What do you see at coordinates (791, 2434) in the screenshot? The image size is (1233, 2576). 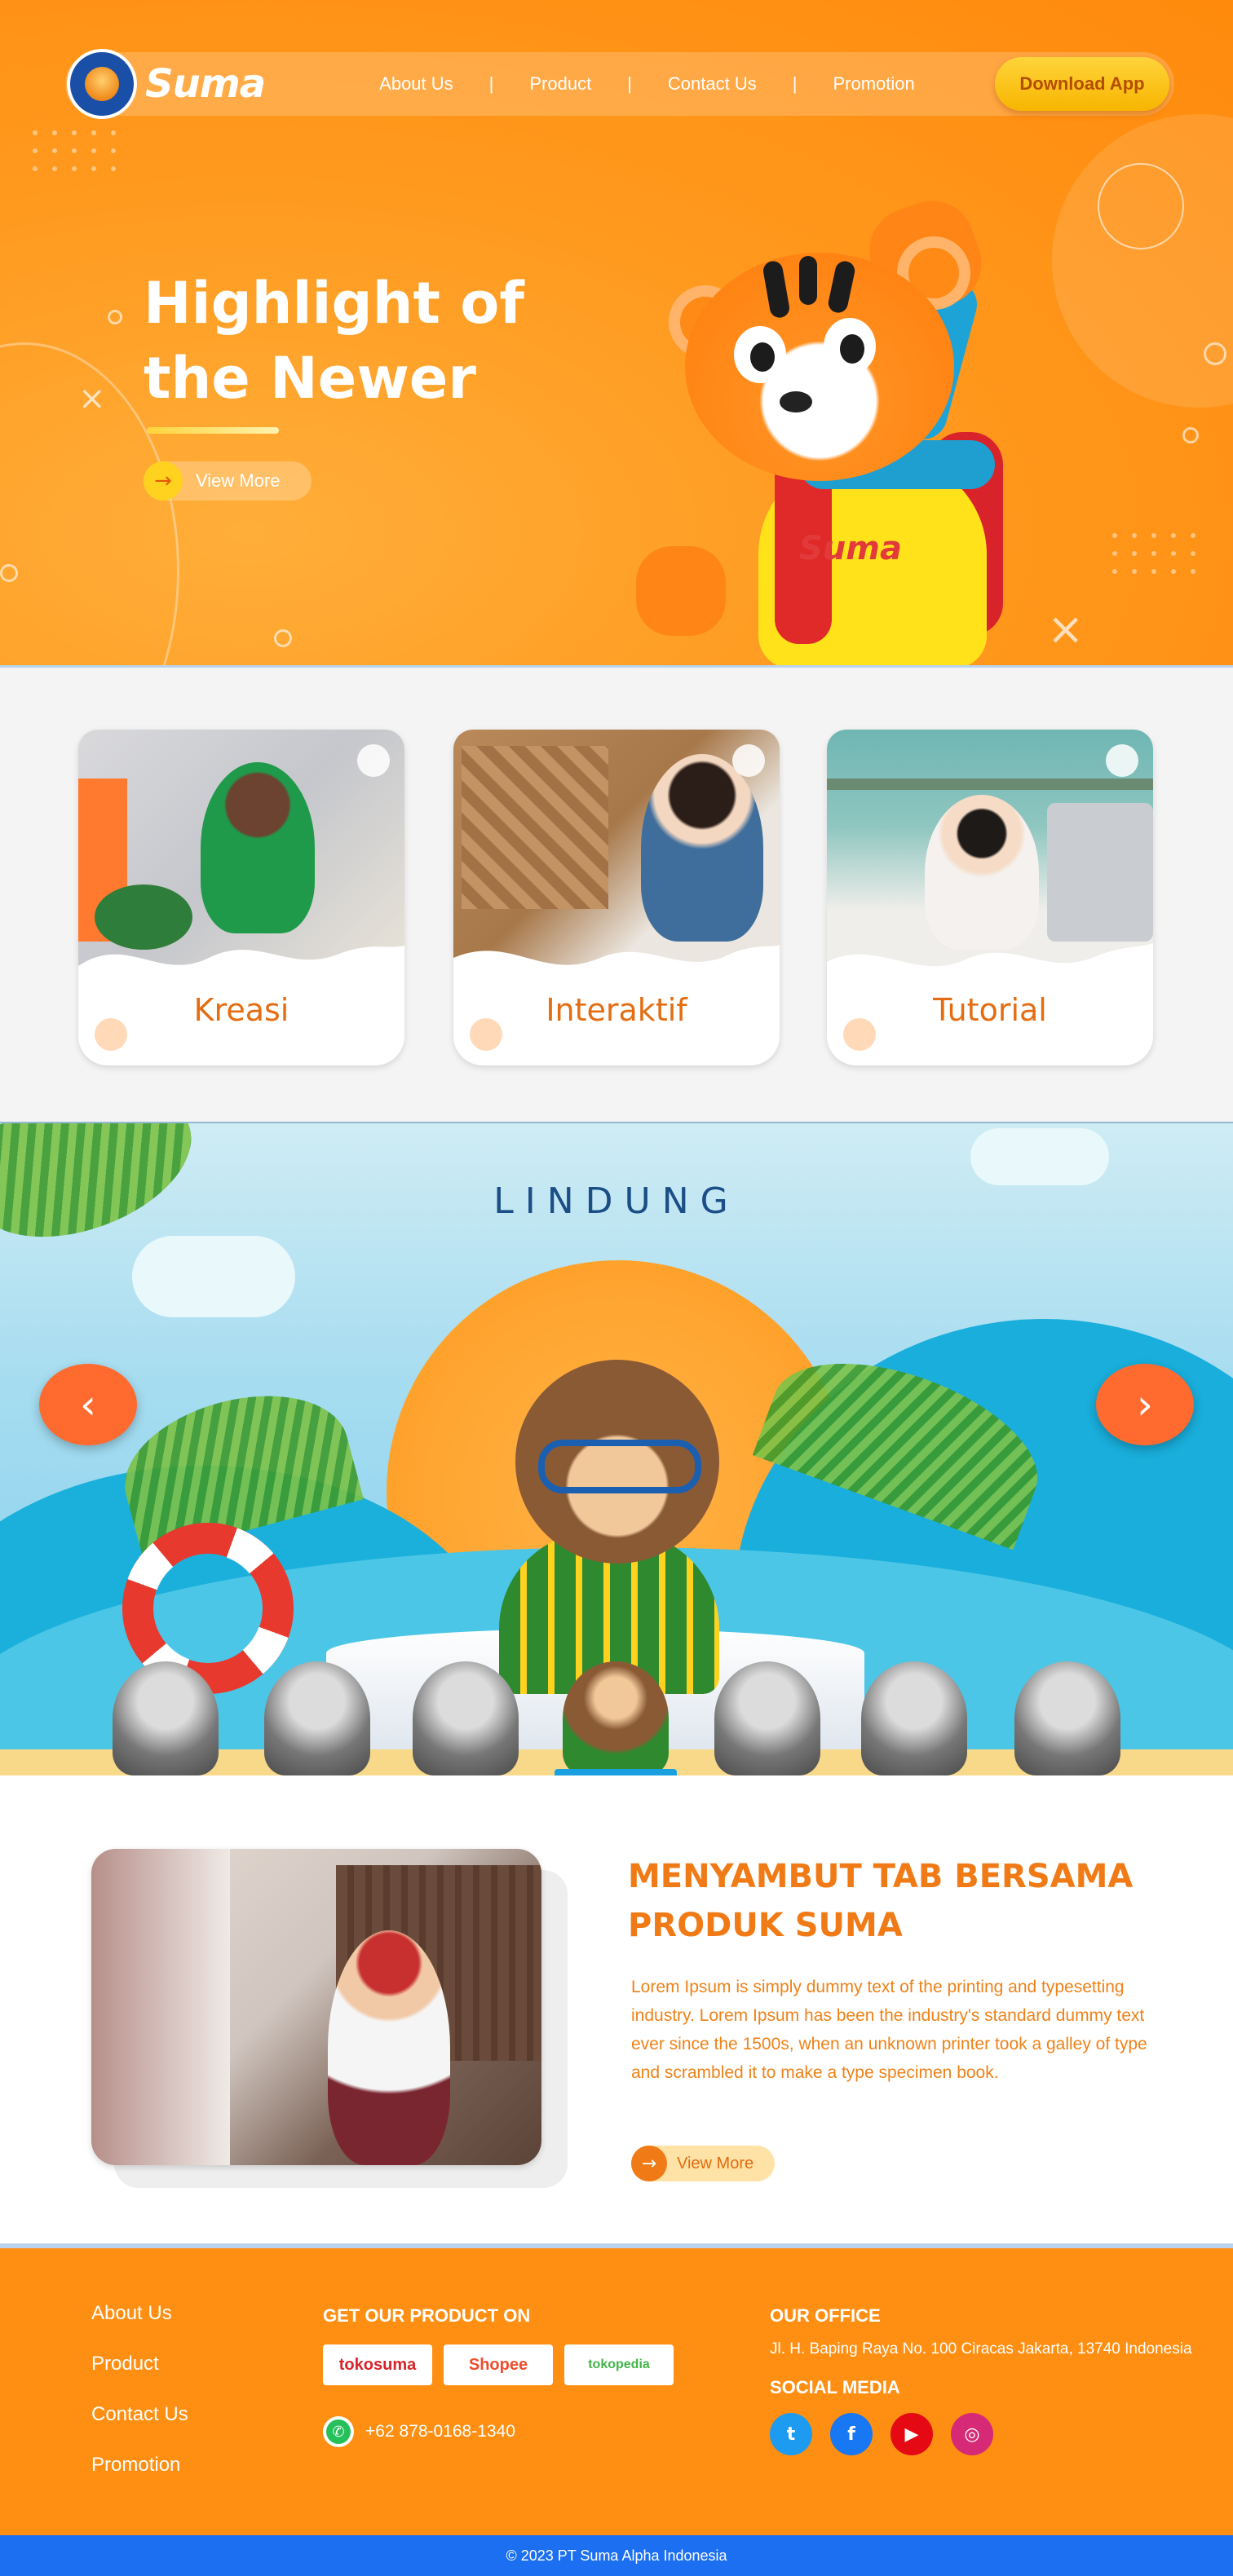 I see `twitter-icon: t` at bounding box center [791, 2434].